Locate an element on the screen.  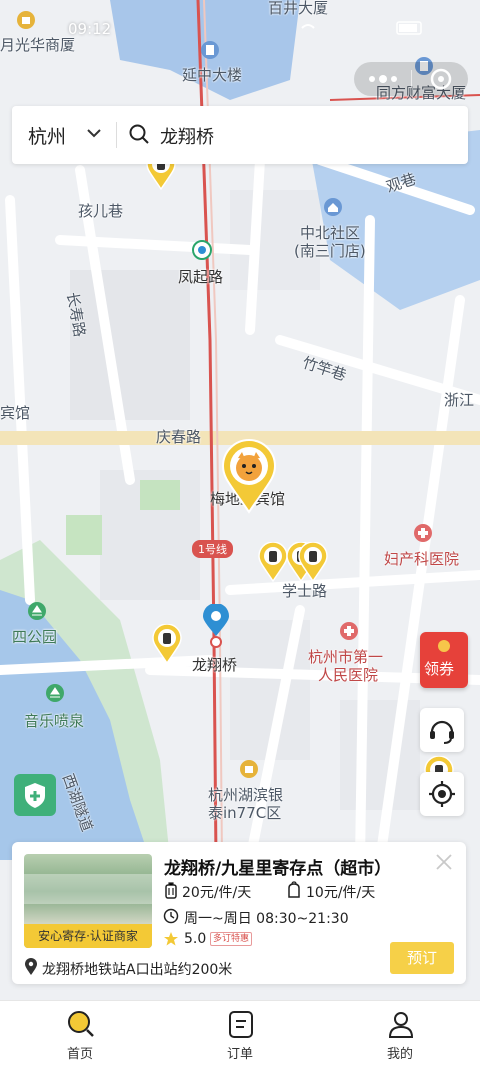
price-large-luggage: 10元/件/天 is located at coordinates (341, 893).